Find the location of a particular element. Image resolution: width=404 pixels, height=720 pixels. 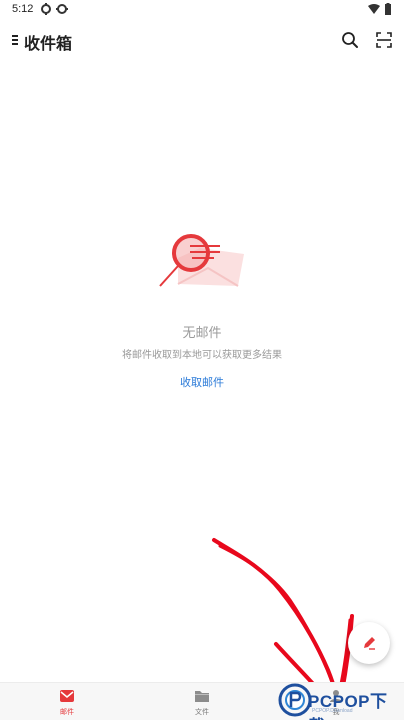

watermark-brand: PCPOP下载 is located at coordinates (348, 706).